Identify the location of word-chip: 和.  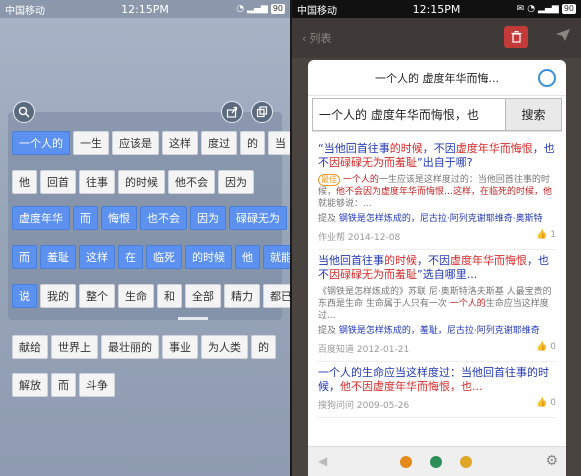
(169, 296).